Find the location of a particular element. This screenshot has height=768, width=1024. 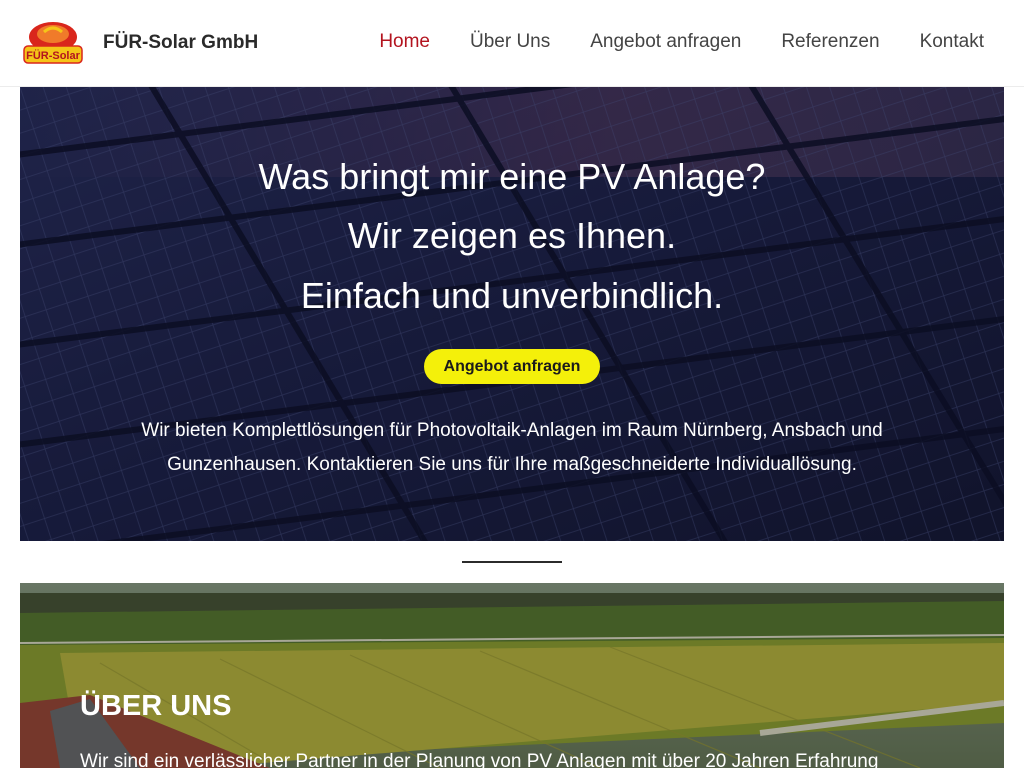

brand-name: FÜR-Solar GmbH is located at coordinates (180, 43).